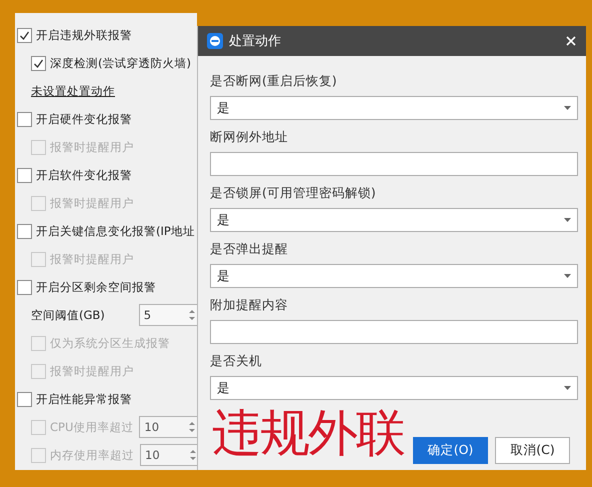  Describe the element at coordinates (274, 81) in the screenshot. I see `field-label: 是否断网(重启后恢复)` at that location.